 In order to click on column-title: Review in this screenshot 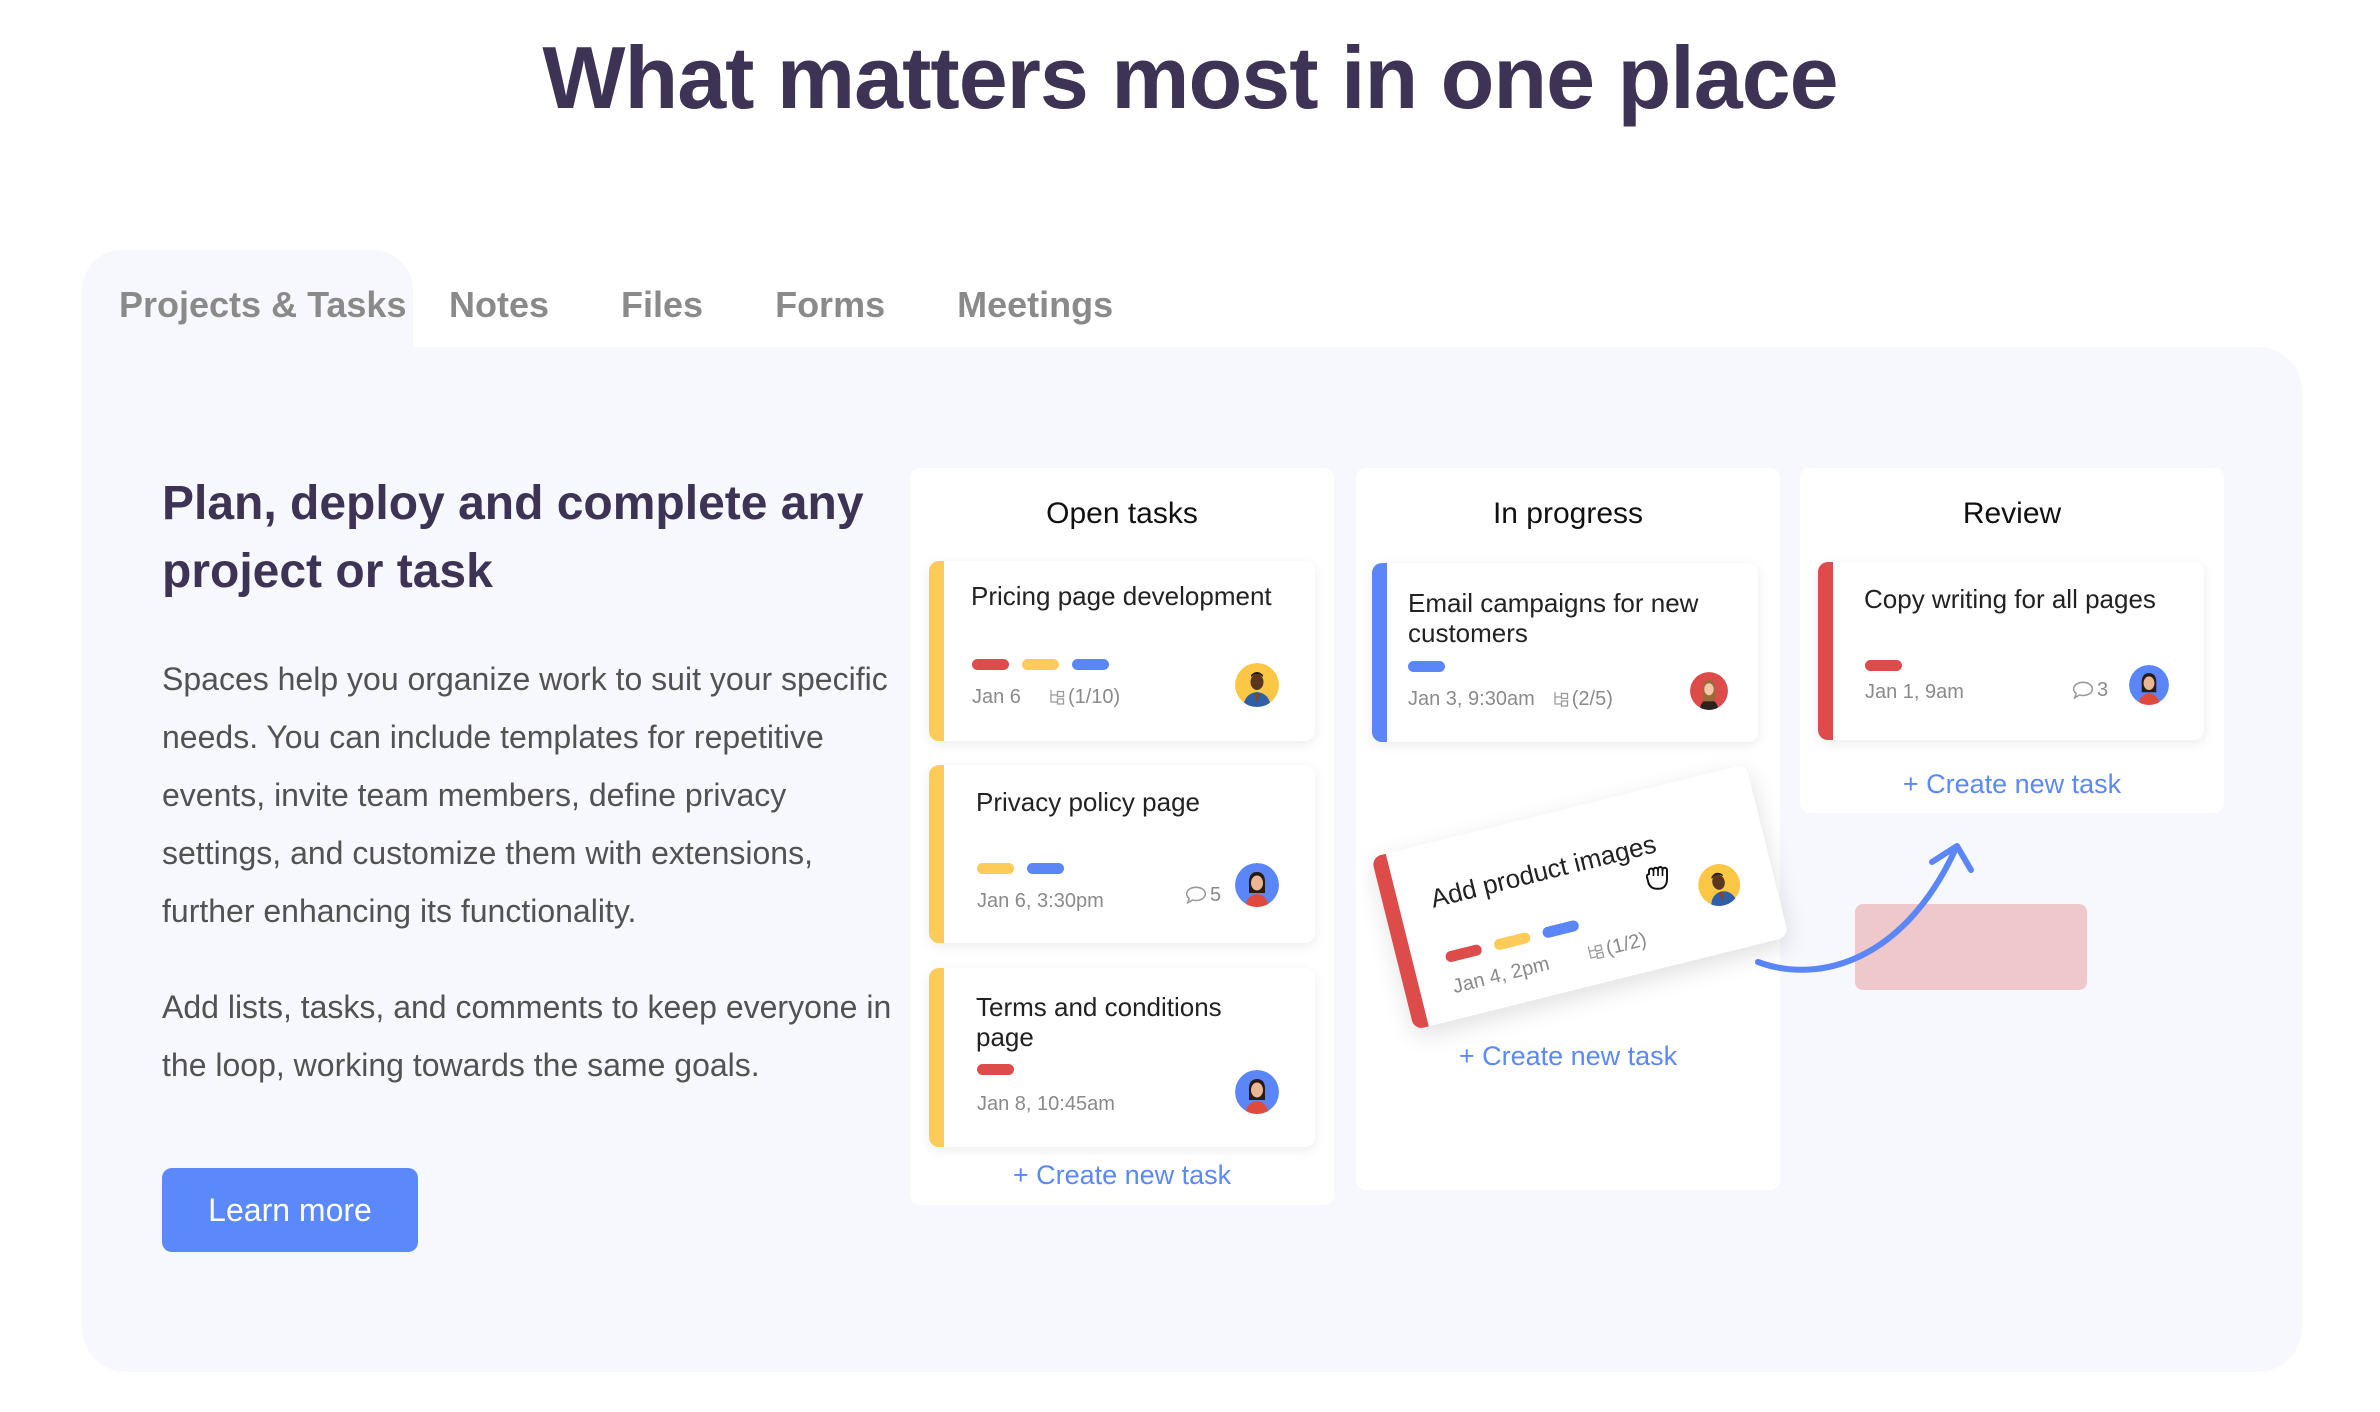, I will do `click(2012, 513)`.